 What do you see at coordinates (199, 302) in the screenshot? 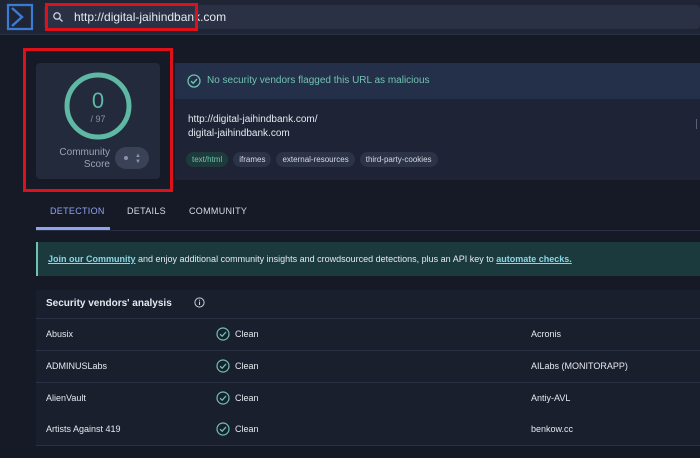
I see `info-icon` at bounding box center [199, 302].